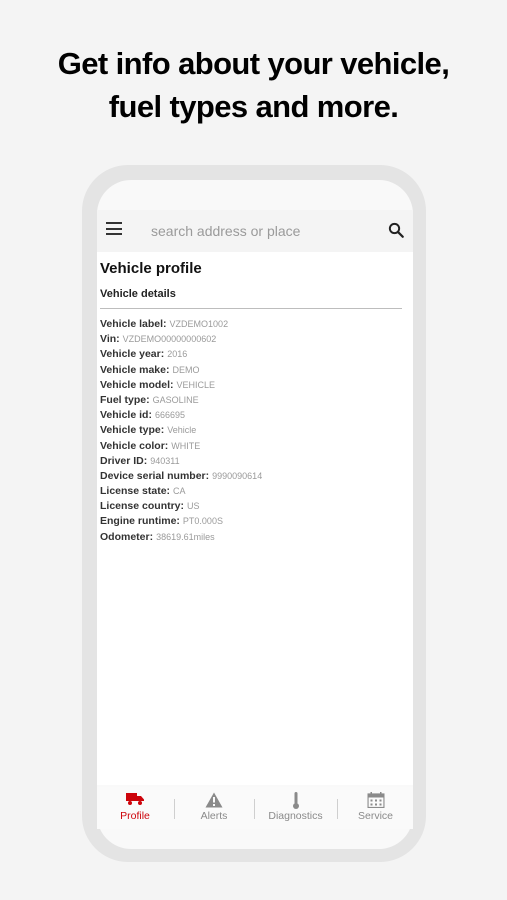  What do you see at coordinates (202, 521) in the screenshot?
I see `detail-value: PT0.000S` at bounding box center [202, 521].